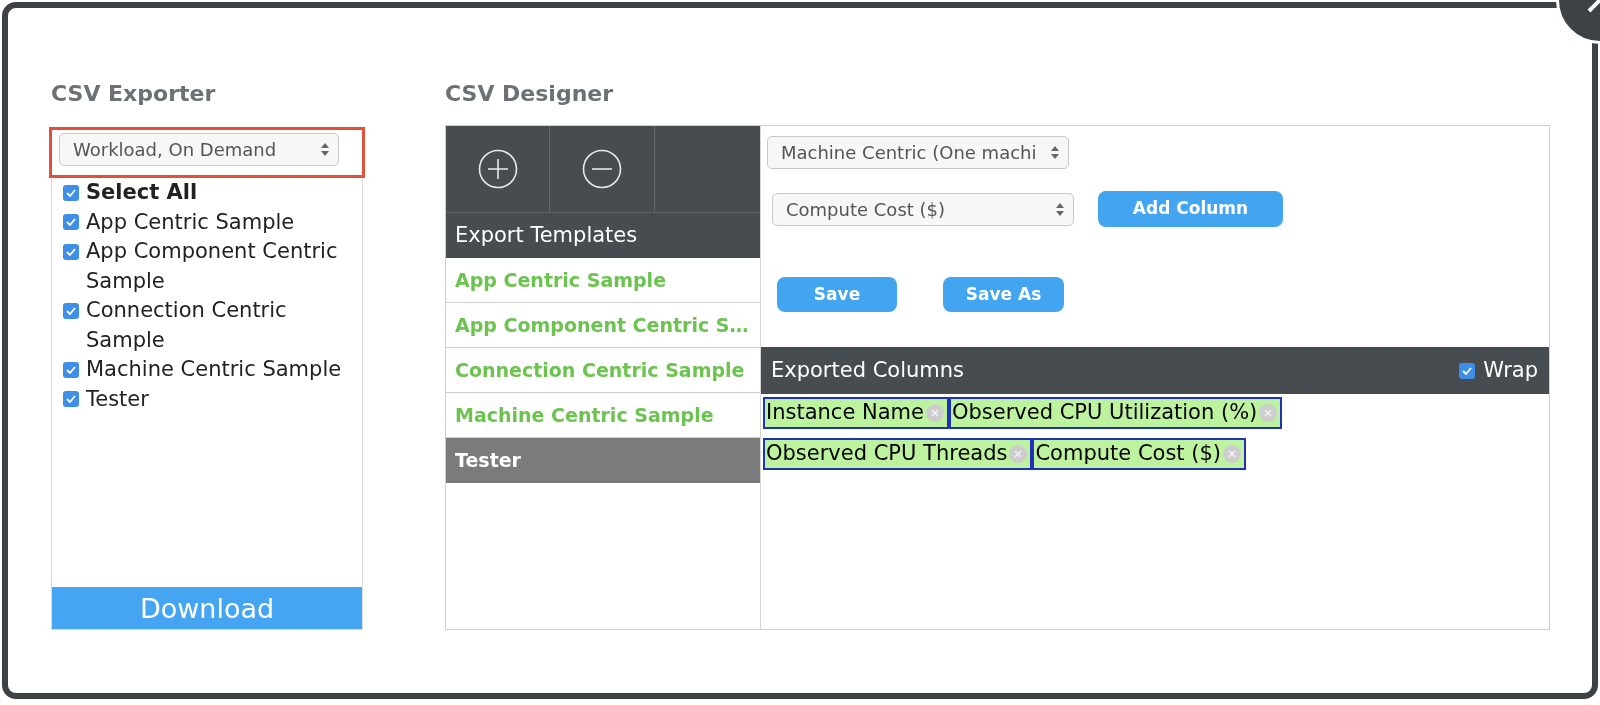 This screenshot has height=705, width=1600. What do you see at coordinates (1510, 370) in the screenshot?
I see `checkbox-label: Wrap` at bounding box center [1510, 370].